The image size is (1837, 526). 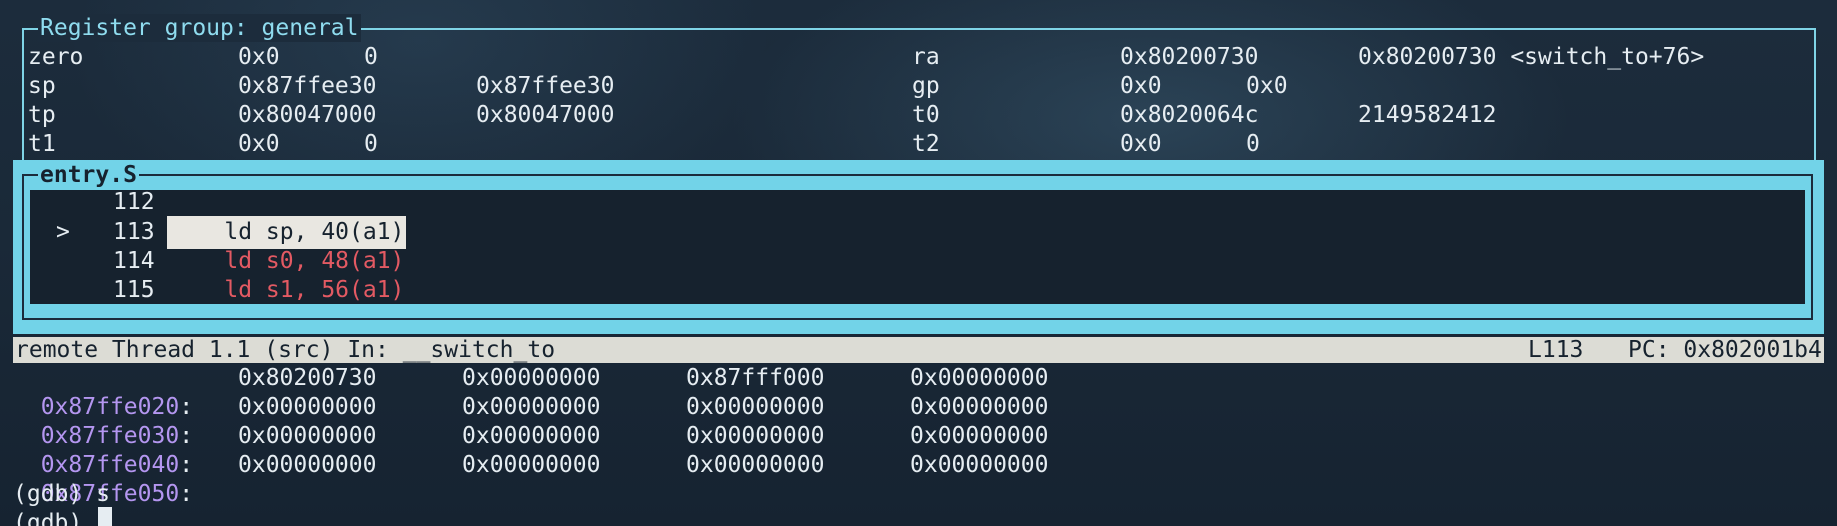 What do you see at coordinates (285, 350) in the screenshot?
I see `status-thread-info: remote Thread 1.1 (src) In: __switch_to` at bounding box center [285, 350].